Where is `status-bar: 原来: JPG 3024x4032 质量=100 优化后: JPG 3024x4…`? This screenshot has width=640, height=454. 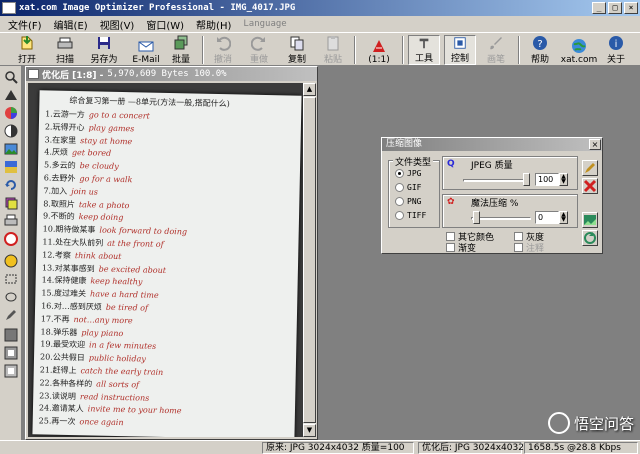 status-bar: 原来: JPG 3024x4032 质量=100 优化后: JPG 3024x4… is located at coordinates (320, 447).